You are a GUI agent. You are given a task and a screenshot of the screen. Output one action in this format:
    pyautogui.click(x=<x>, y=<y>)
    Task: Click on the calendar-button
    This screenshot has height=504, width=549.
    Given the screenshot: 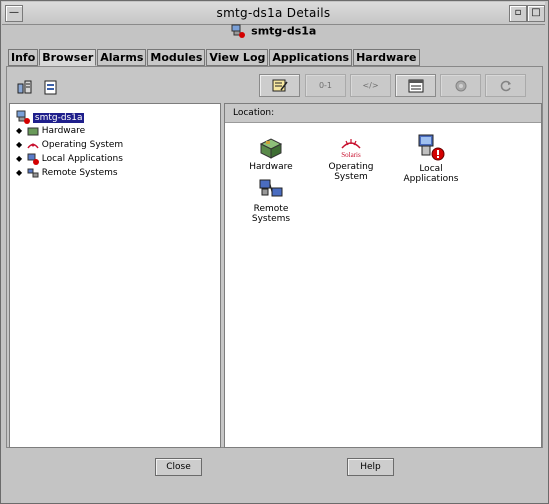 What is the action you would take?
    pyautogui.click(x=415, y=85)
    